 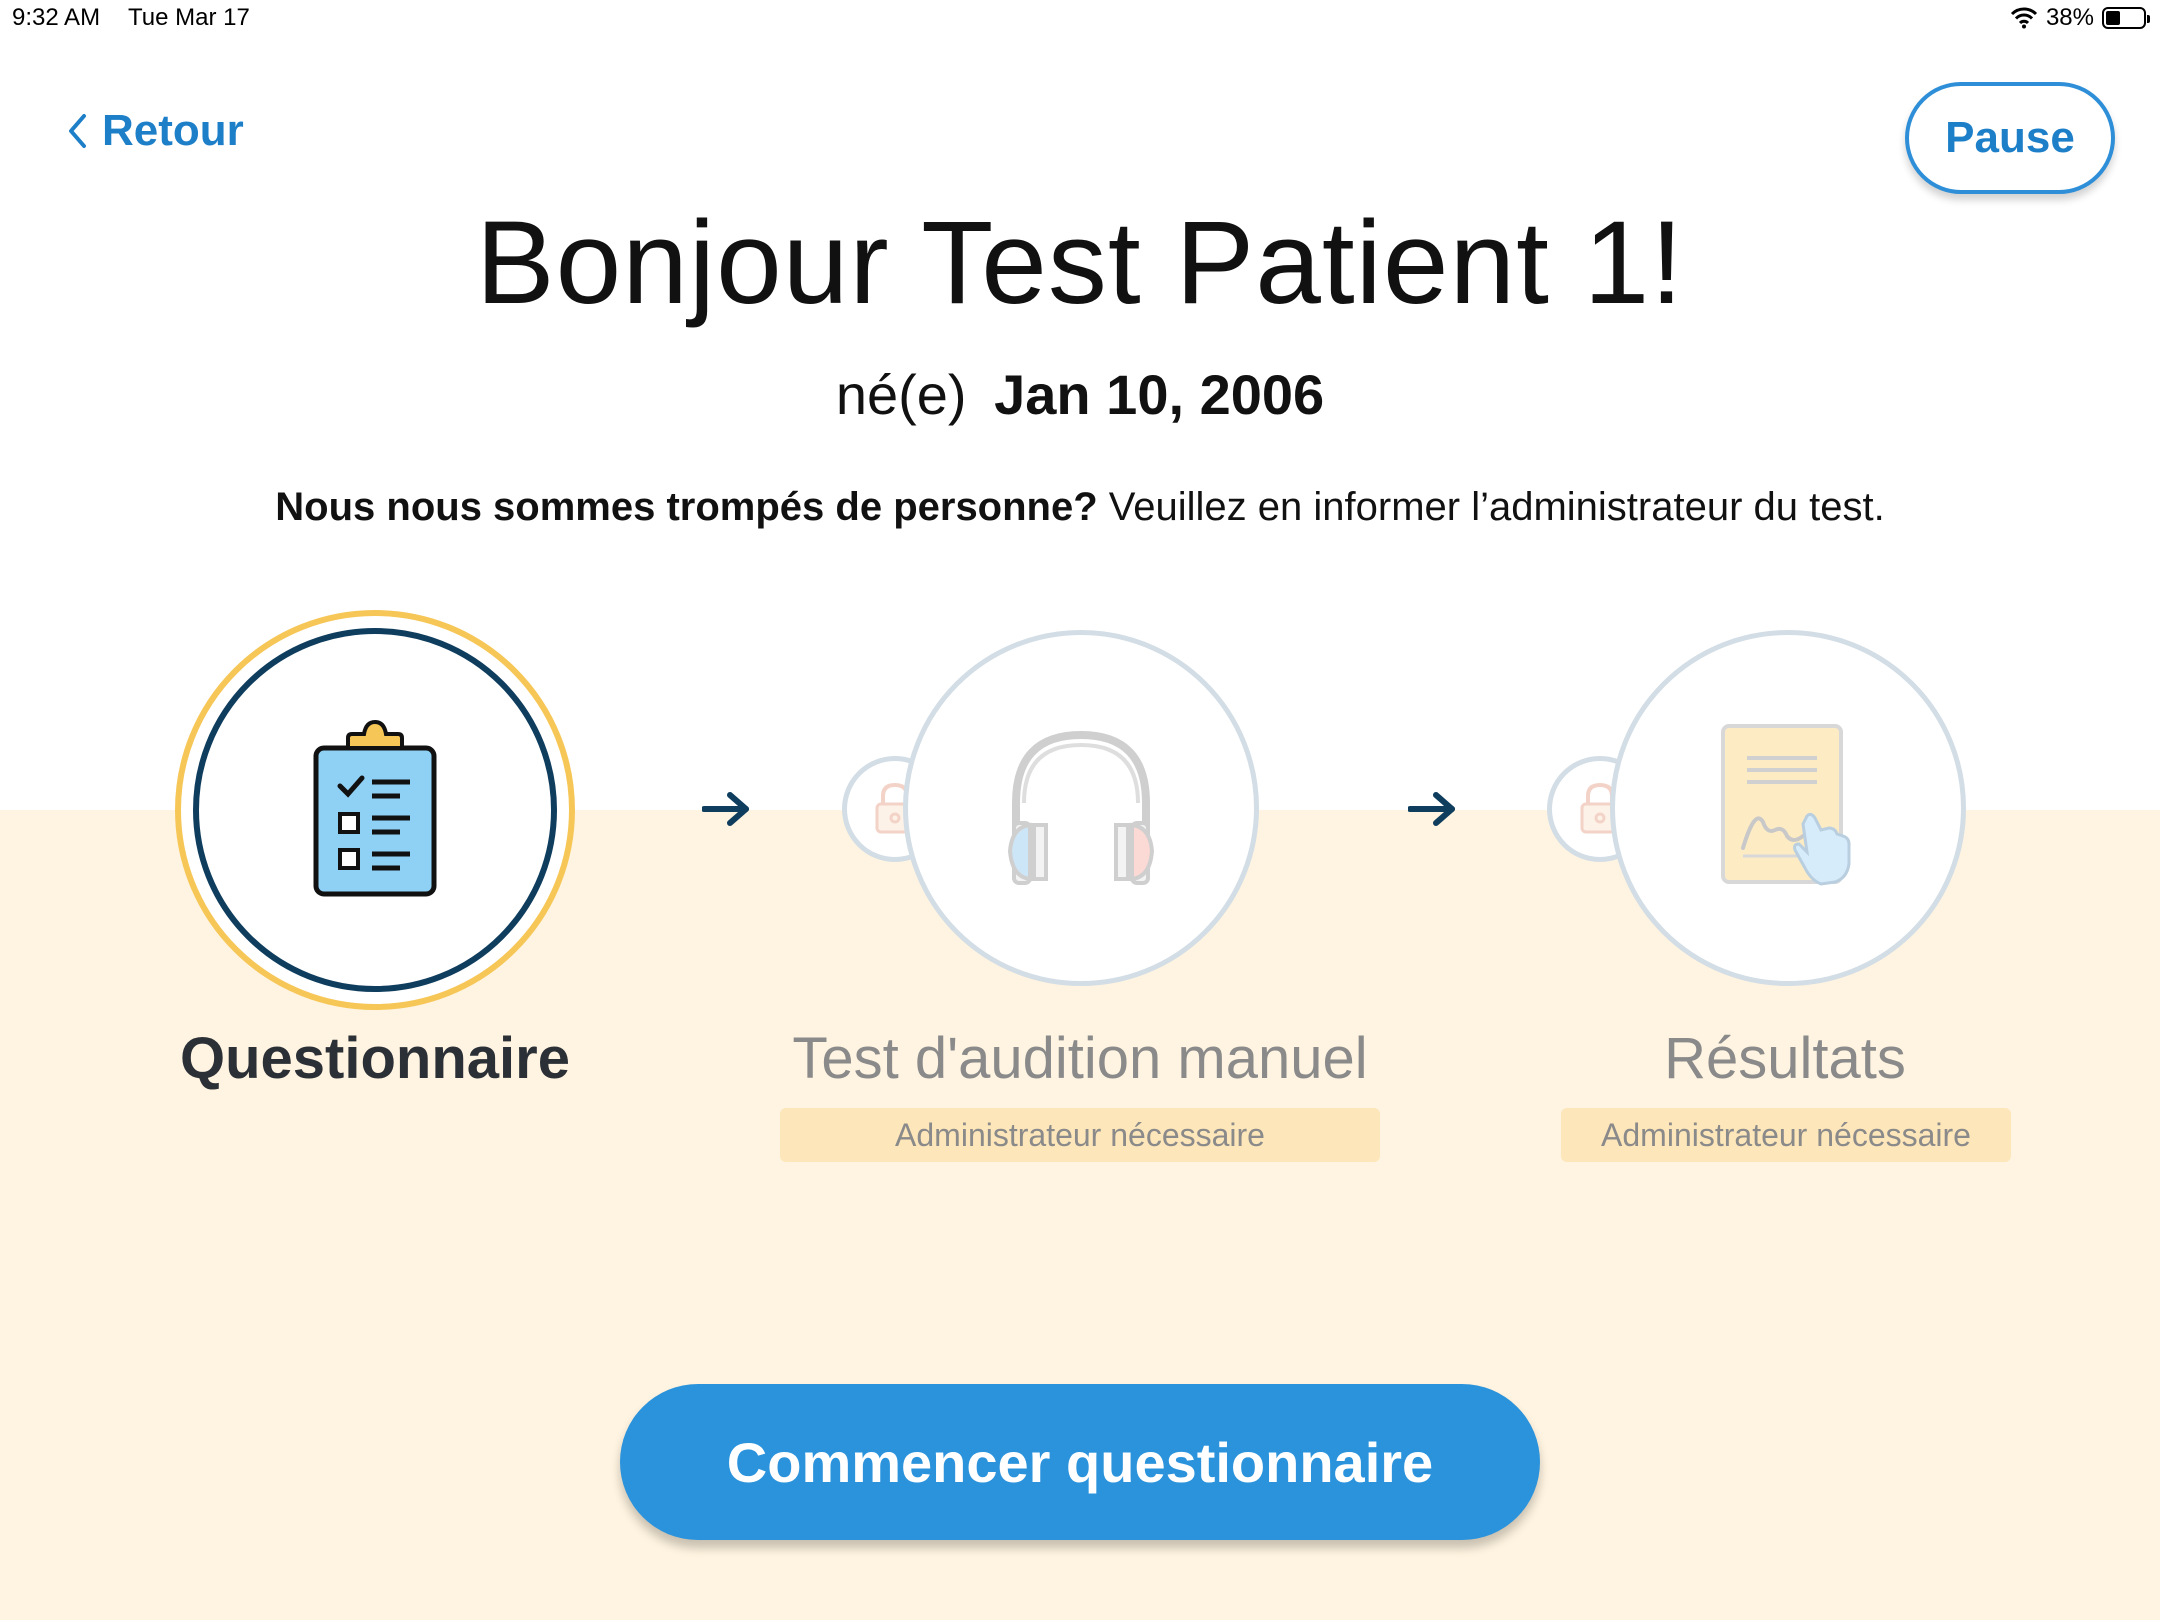 I want to click on battery-fill, so click(x=2113, y=18).